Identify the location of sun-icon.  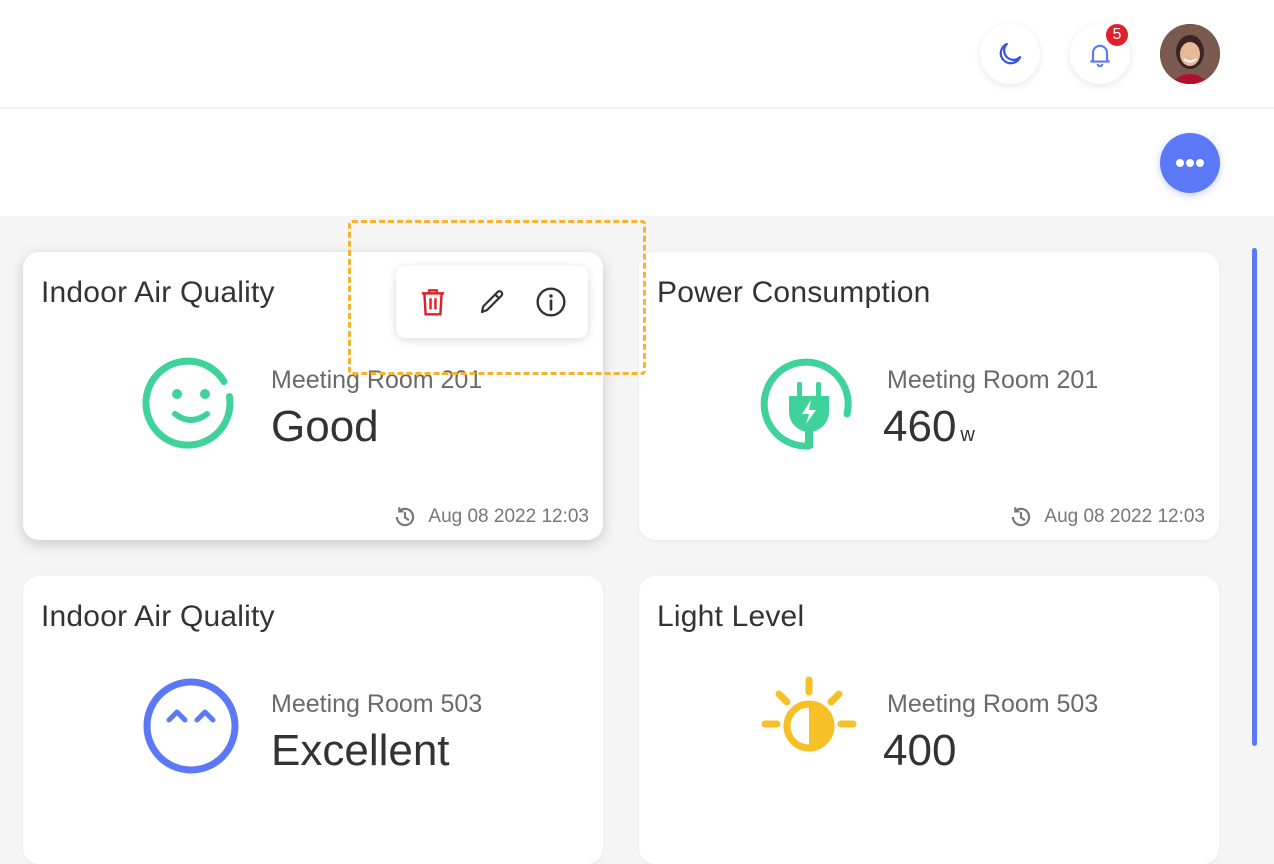
(809, 714).